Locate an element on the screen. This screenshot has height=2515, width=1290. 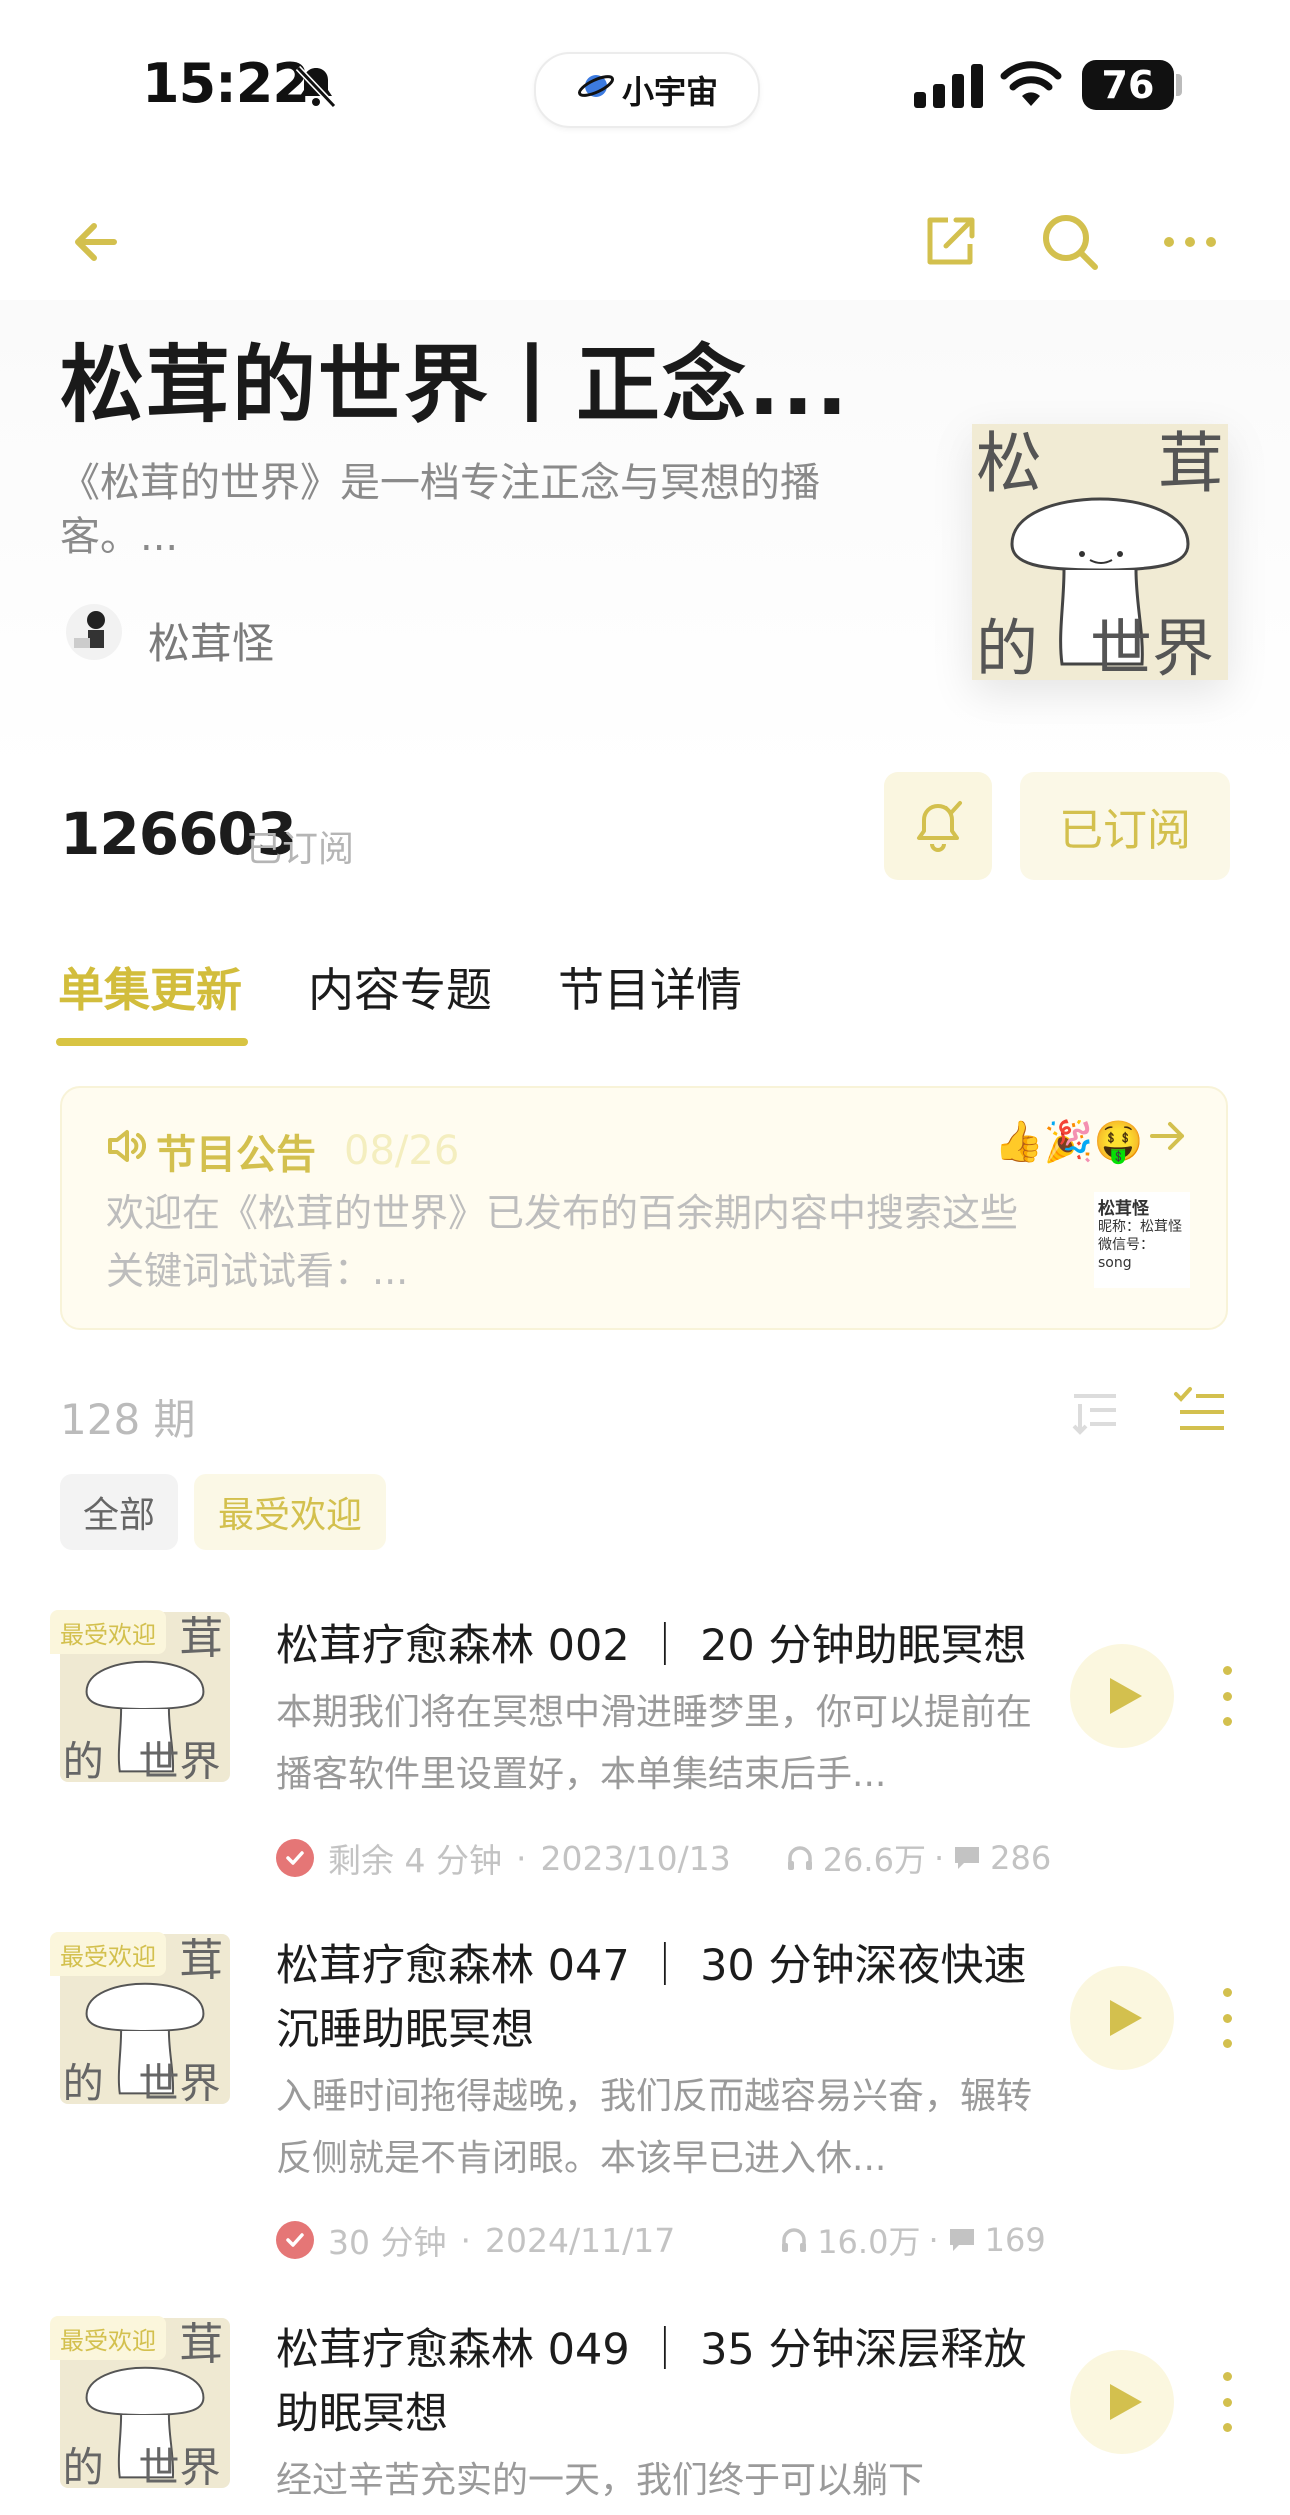
app-pill: 小宇宙 is located at coordinates (647, 90).